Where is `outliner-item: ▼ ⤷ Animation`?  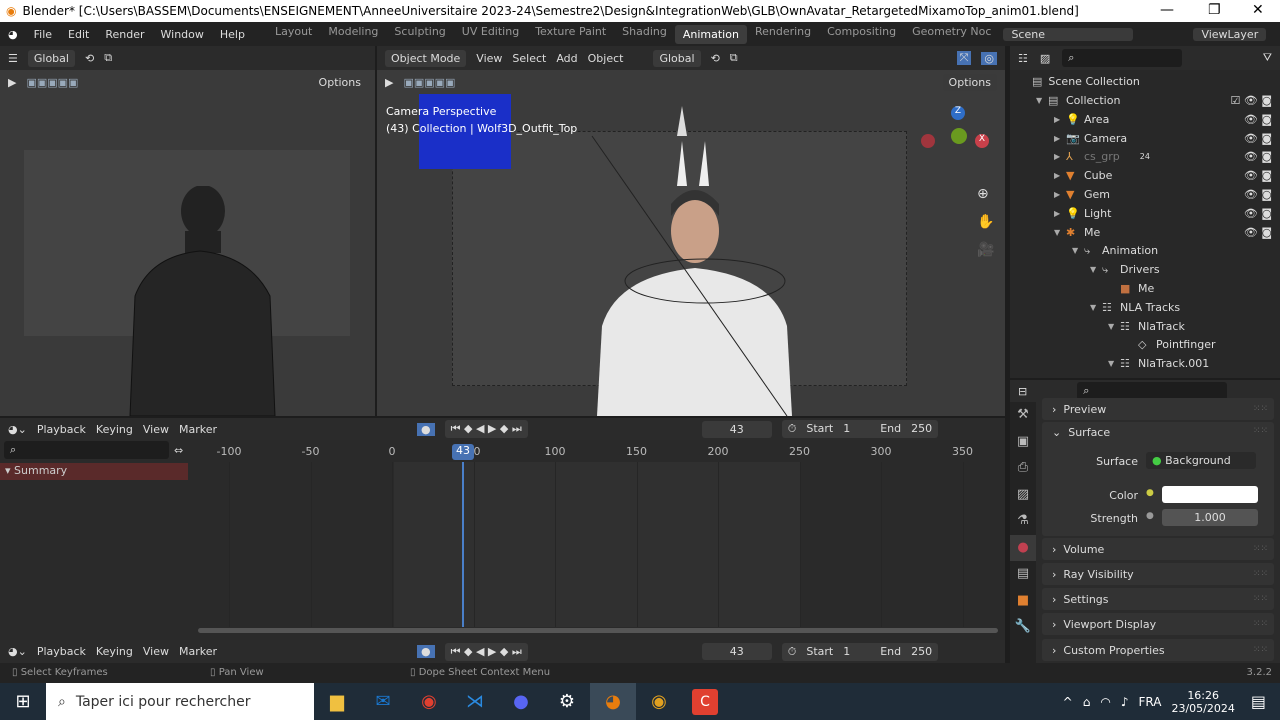 outliner-item: ▼ ⤷ Animation is located at coordinates (1145, 250).